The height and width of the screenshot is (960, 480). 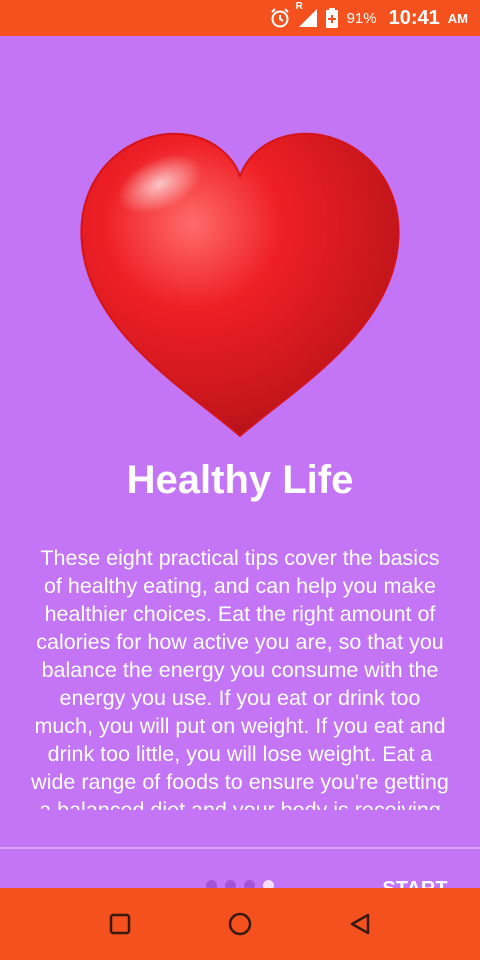 What do you see at coordinates (457, 18) in the screenshot?
I see `clock-ampm: AM` at bounding box center [457, 18].